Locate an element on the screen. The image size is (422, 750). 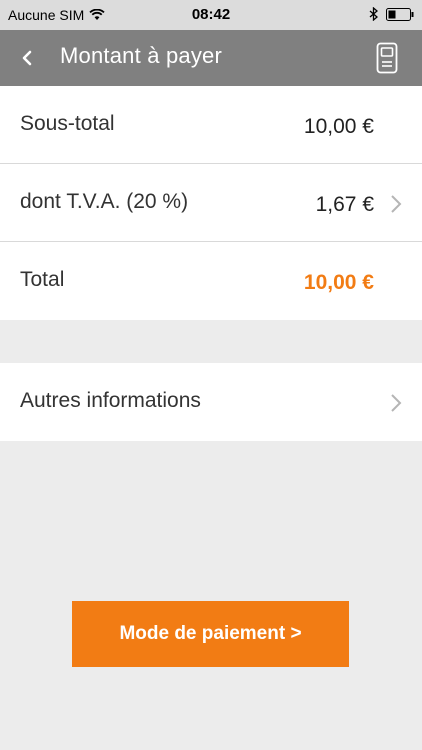
other-info-group: Autres informations is located at coordinates (211, 402).